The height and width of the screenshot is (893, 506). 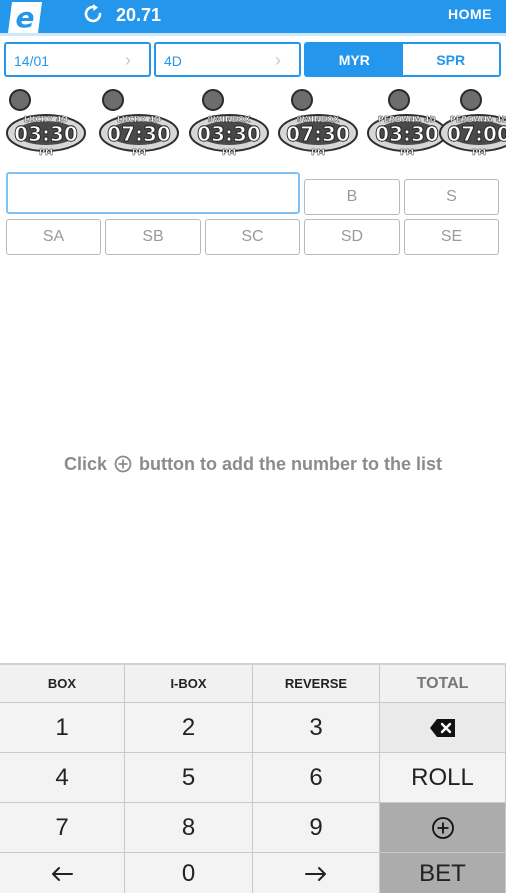 I want to click on key-3: 3, so click(x=316, y=728).